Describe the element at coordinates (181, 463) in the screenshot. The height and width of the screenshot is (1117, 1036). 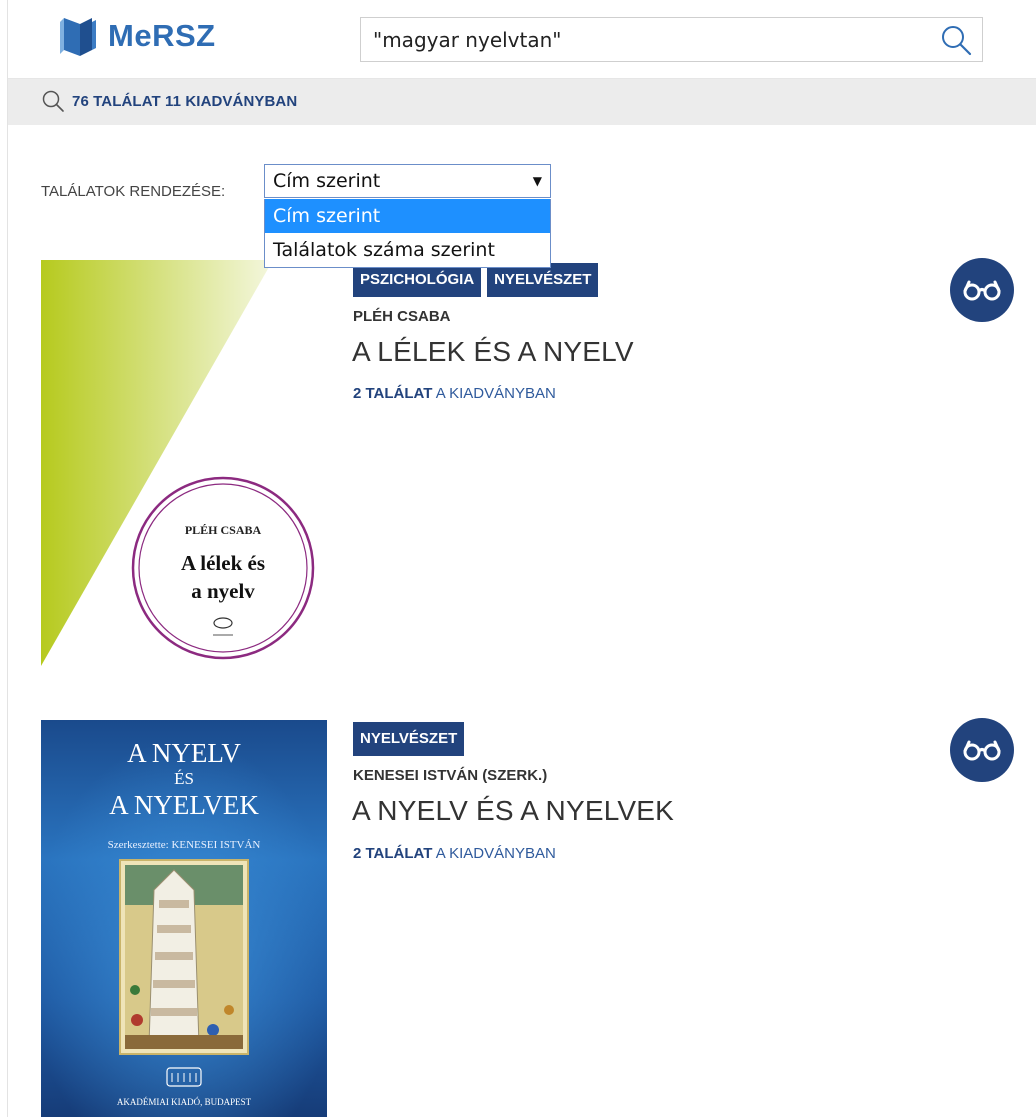
I see `book-cover: PLÉH CSABA A lélek és a nyelv` at that location.